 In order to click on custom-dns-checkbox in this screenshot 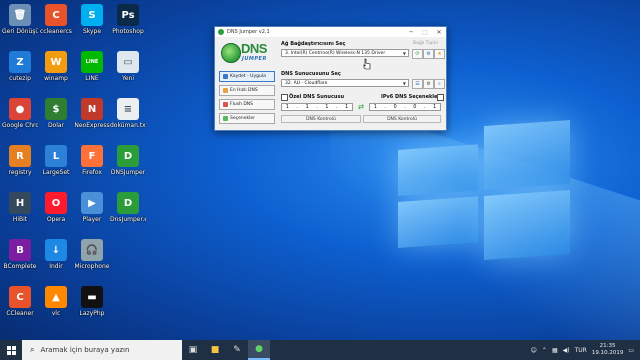, I will do `click(284, 97)`.